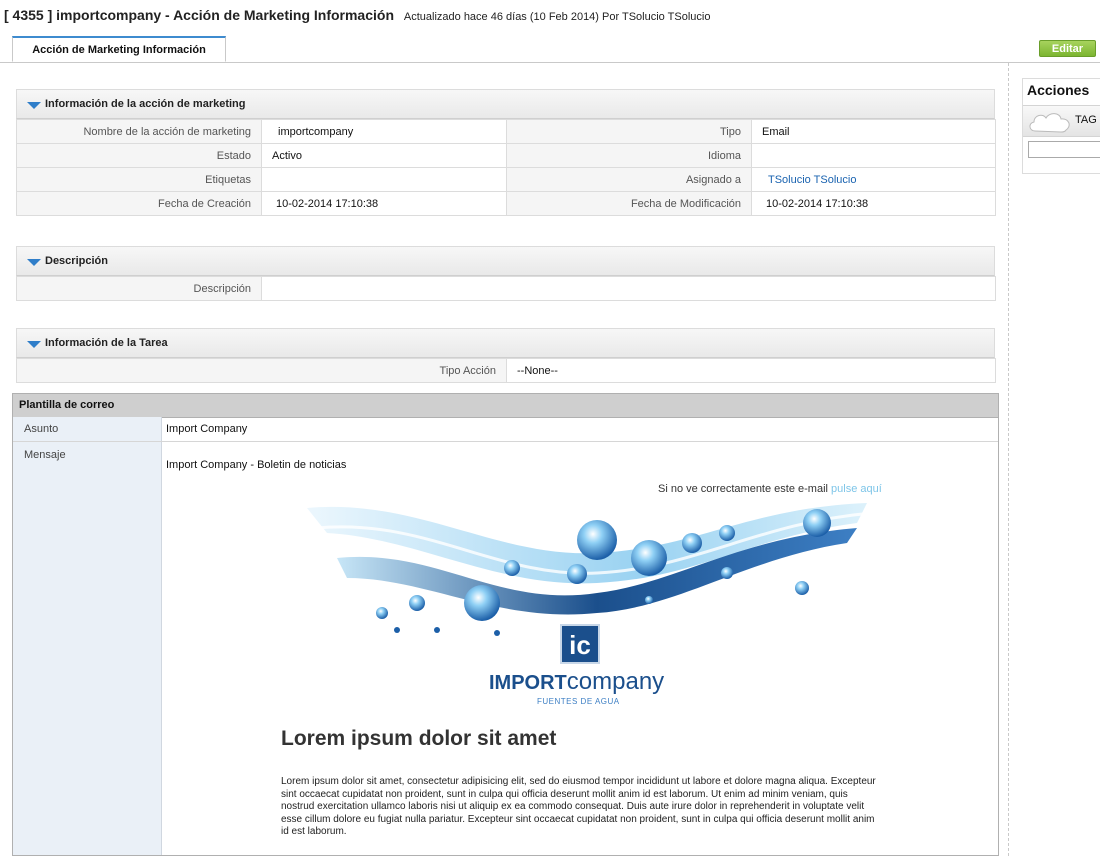 This screenshot has width=1100, height=856. What do you see at coordinates (384, 131) in the screenshot?
I see `field-value-name: importcompany` at bounding box center [384, 131].